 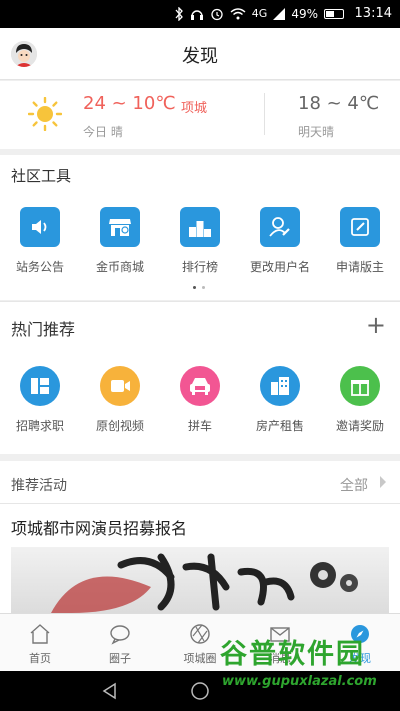 What do you see at coordinates (110, 691) in the screenshot?
I see `back-icon` at bounding box center [110, 691].